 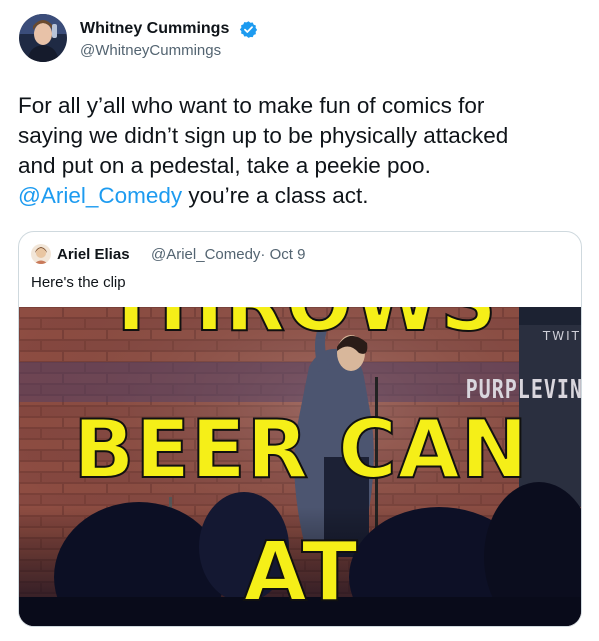 I want to click on verified-badge-icon, so click(x=248, y=29).